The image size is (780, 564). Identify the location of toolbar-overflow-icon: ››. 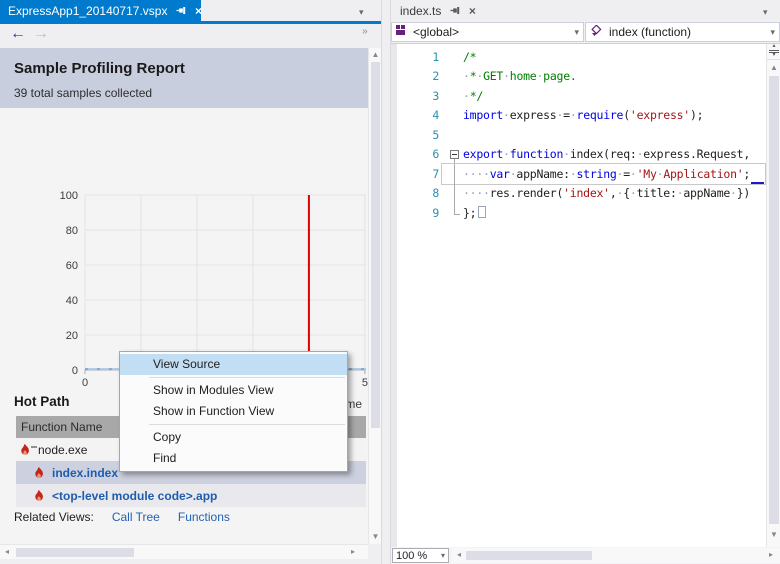
(365, 31).